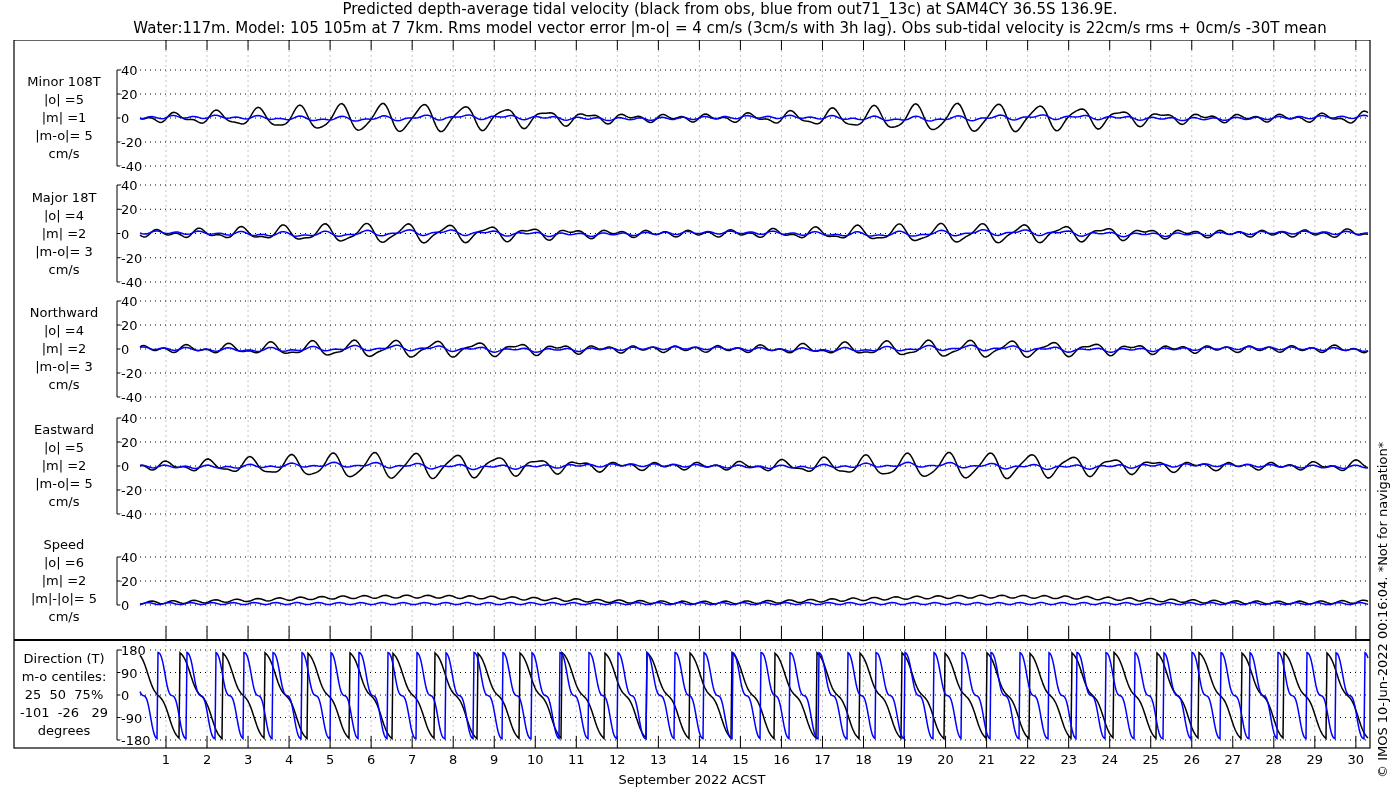 The width and height of the screenshot is (1400, 800). What do you see at coordinates (166, 759) in the screenshot?
I see `axis-tick-label: 1` at bounding box center [166, 759].